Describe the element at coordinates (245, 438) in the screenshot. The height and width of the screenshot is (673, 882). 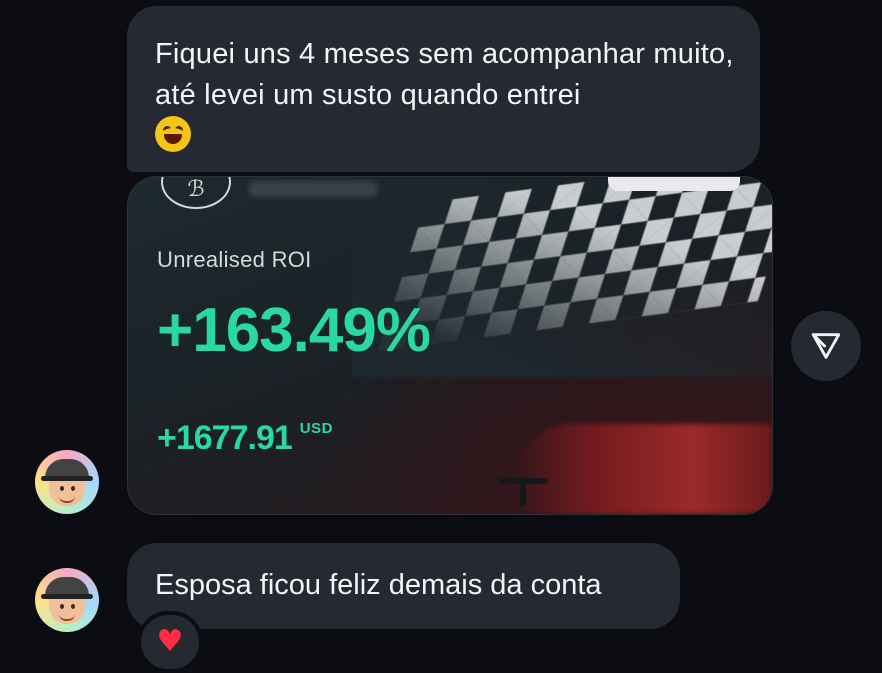
I see `usd-profit: +1677.91 USD` at that location.